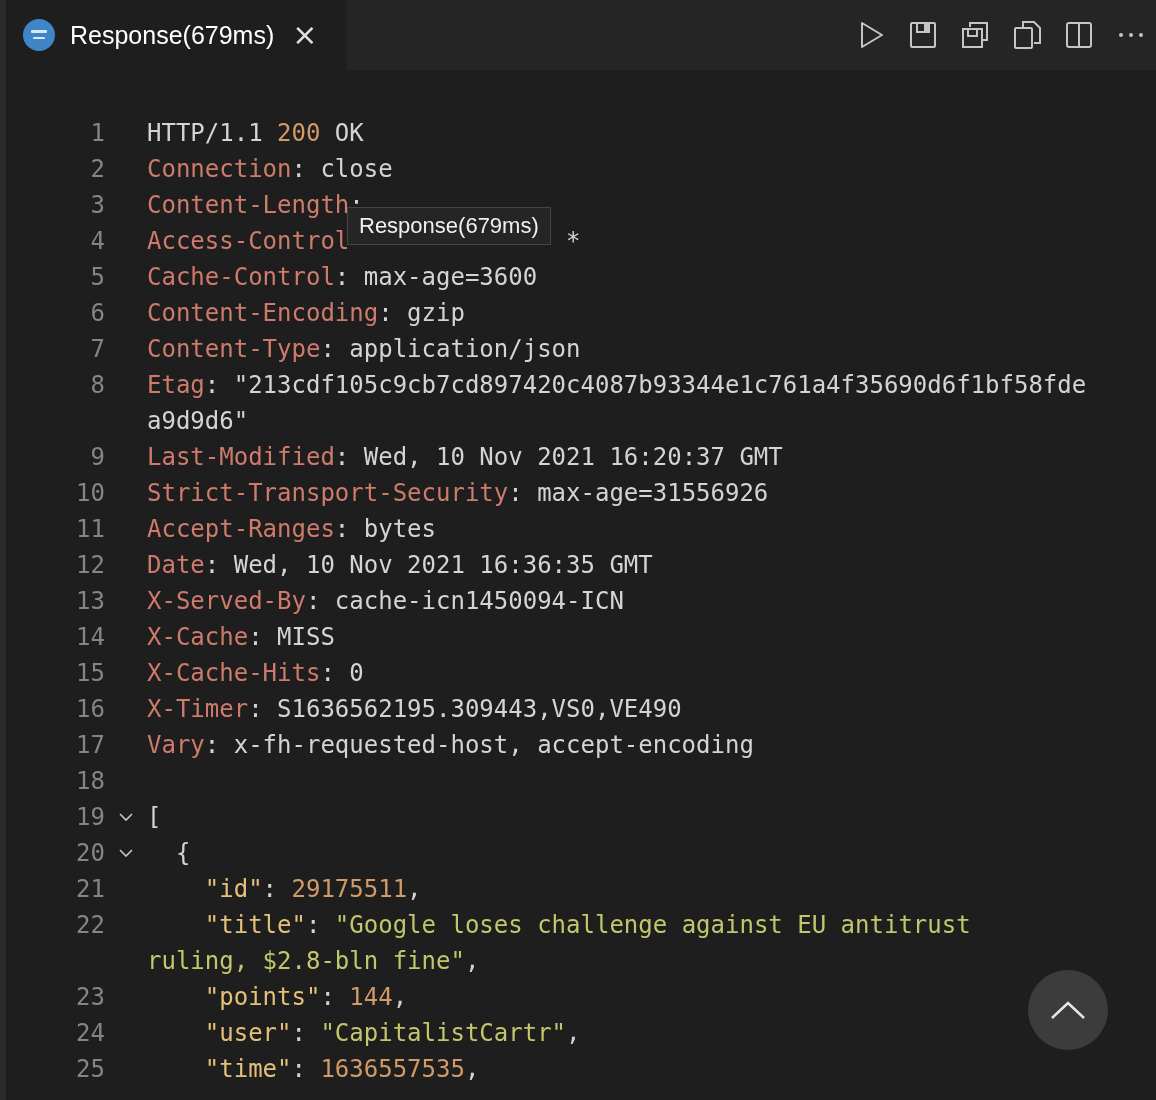 The image size is (1156, 1100). What do you see at coordinates (39, 35) in the screenshot?
I see `logo-icon` at bounding box center [39, 35].